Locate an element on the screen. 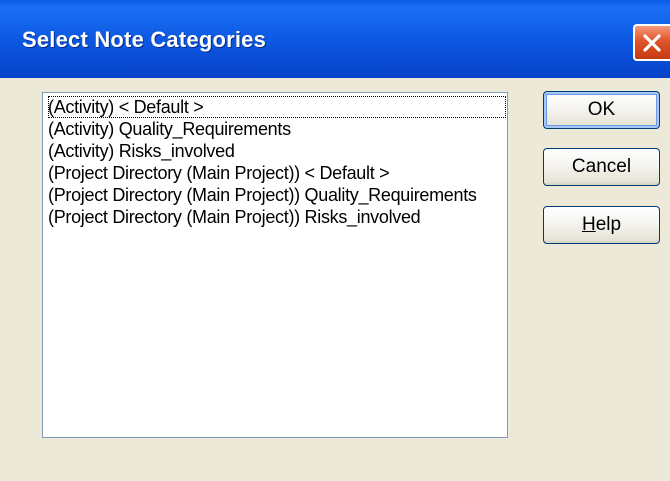  help-button: Help is located at coordinates (601, 225).